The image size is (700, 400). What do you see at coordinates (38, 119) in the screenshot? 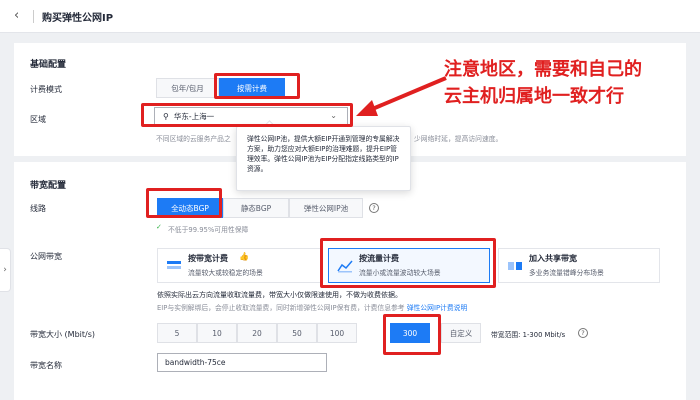
I see `region-label: 区域` at bounding box center [38, 119].